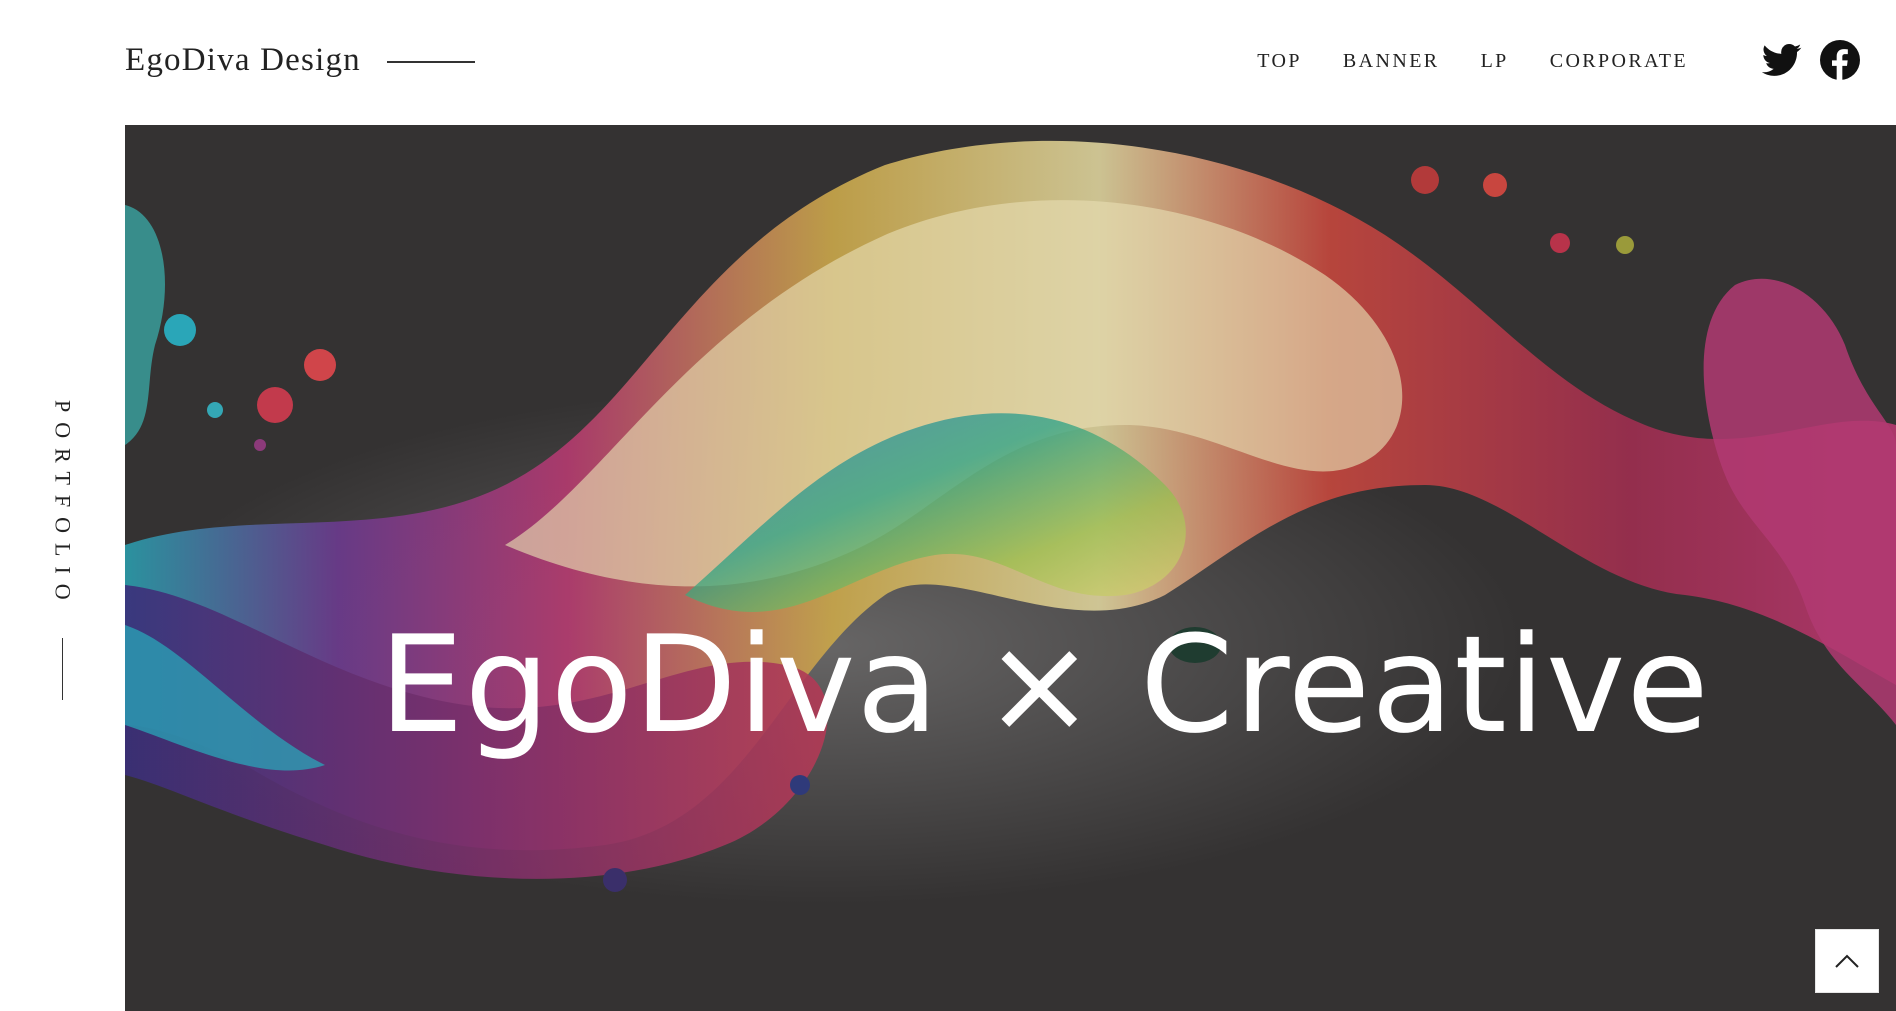 This screenshot has height=1011, width=1896. What do you see at coordinates (62, 668) in the screenshot?
I see `side-divider-line` at bounding box center [62, 668].